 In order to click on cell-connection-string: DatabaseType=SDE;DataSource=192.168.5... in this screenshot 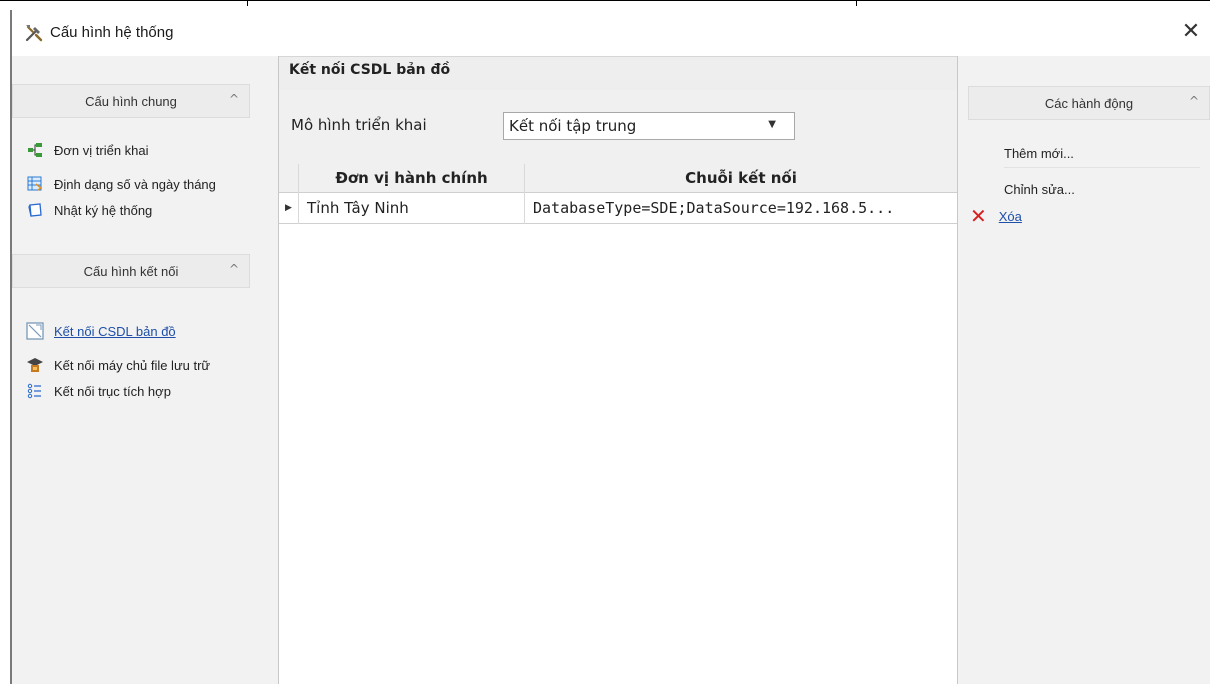, I will do `click(741, 208)`.